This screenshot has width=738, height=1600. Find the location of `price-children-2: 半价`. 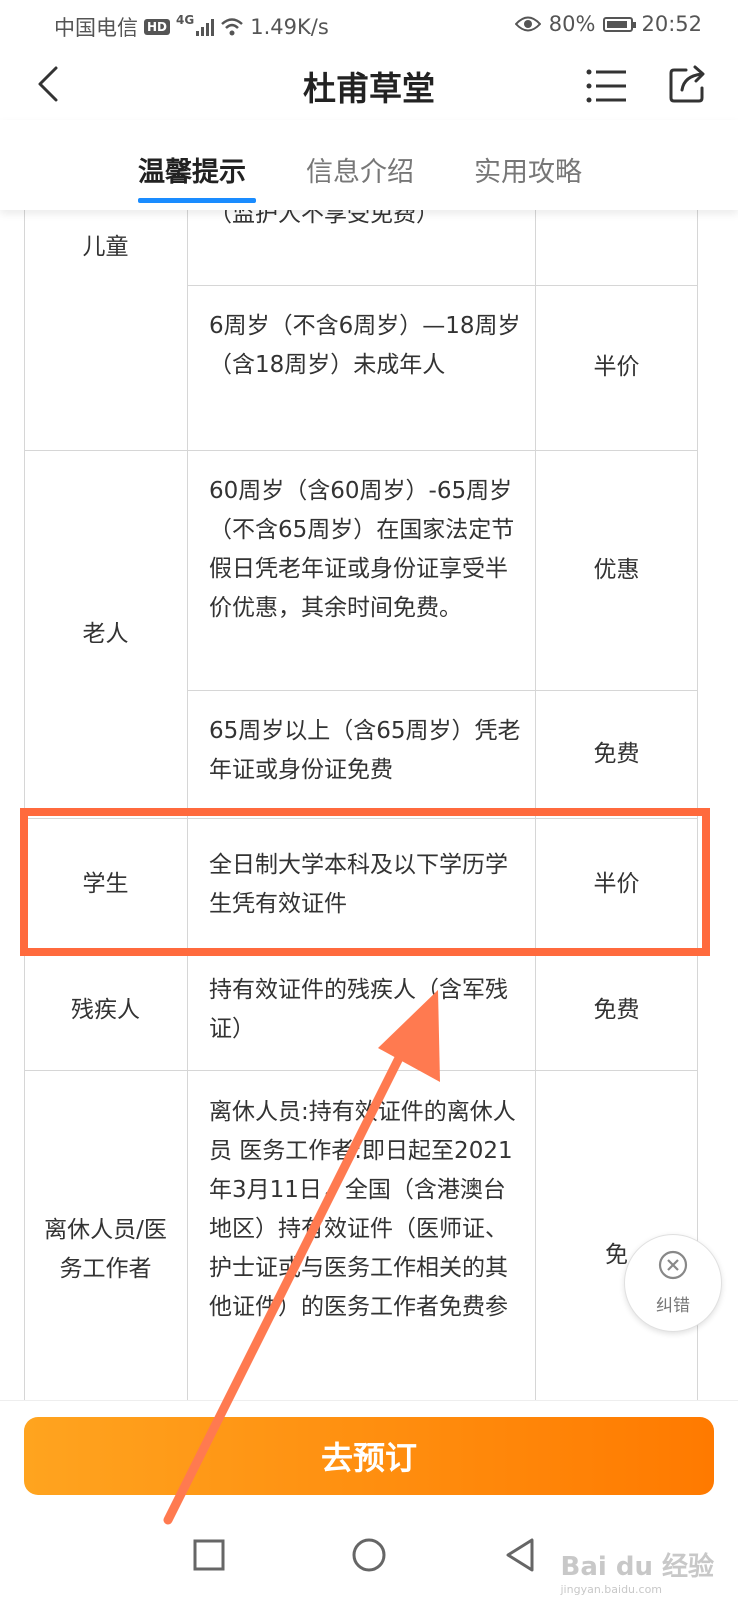

price-children-2: 半价 is located at coordinates (616, 367).